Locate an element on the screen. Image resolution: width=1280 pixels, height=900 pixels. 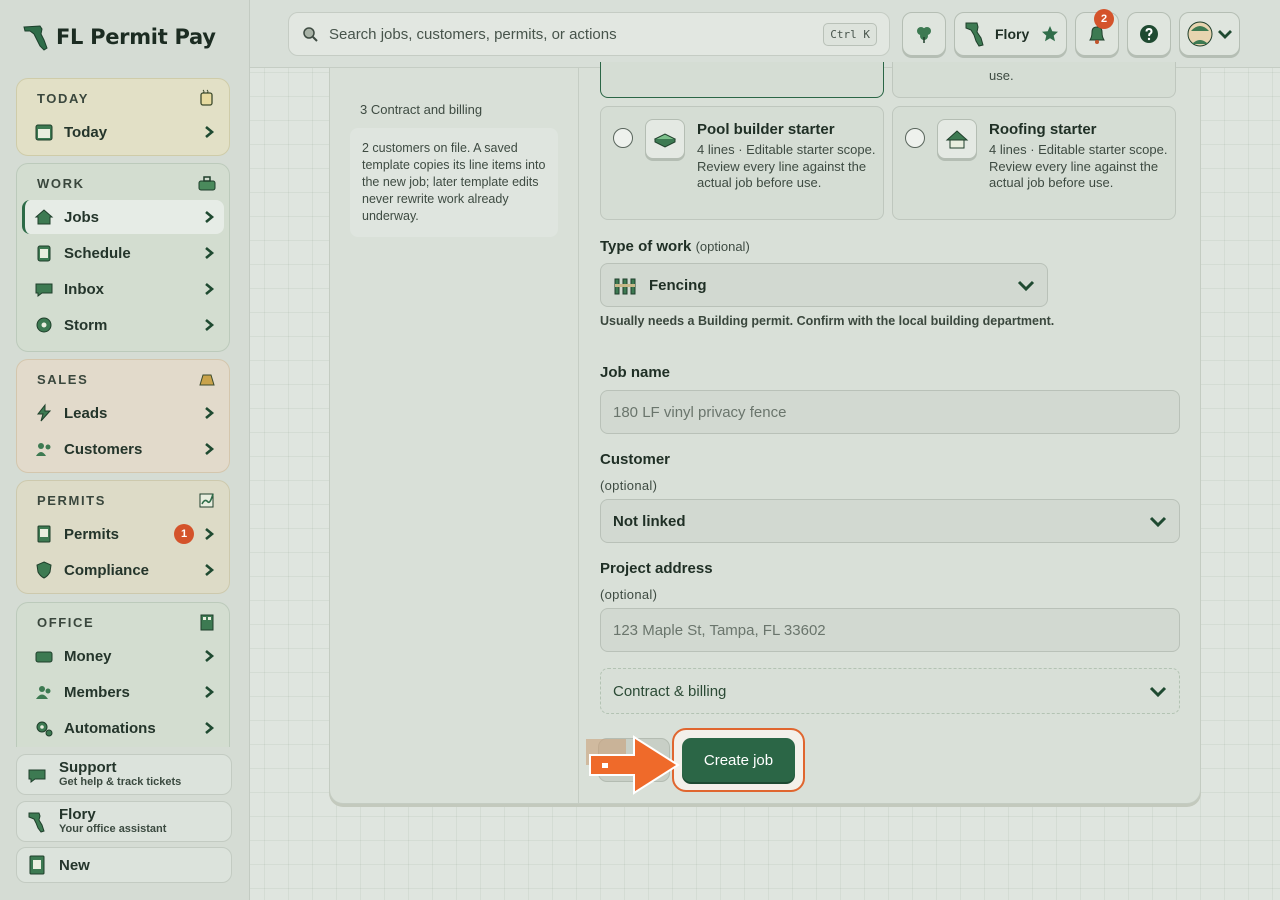
notifications-button: 2 is located at coordinates (1097, 32).